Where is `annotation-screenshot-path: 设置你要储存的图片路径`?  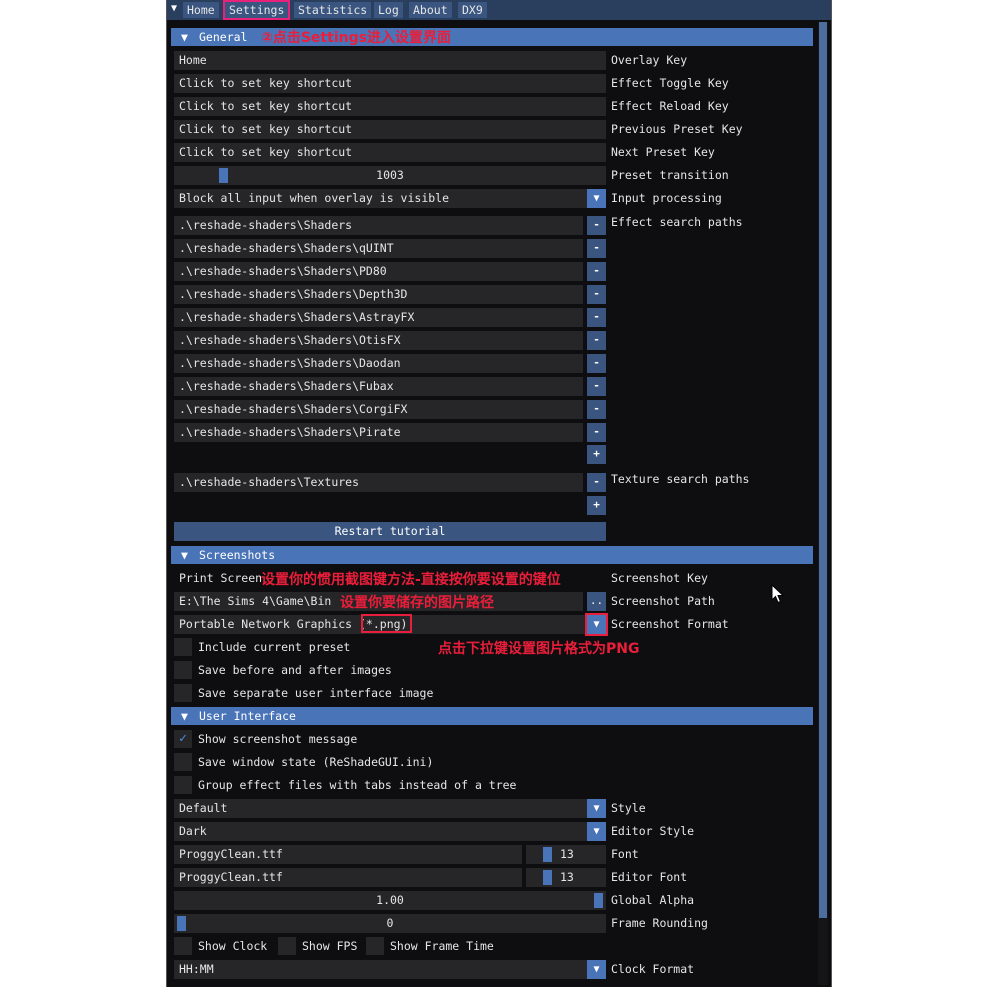 annotation-screenshot-path: 设置你要储存的图片路径 is located at coordinates (417, 603).